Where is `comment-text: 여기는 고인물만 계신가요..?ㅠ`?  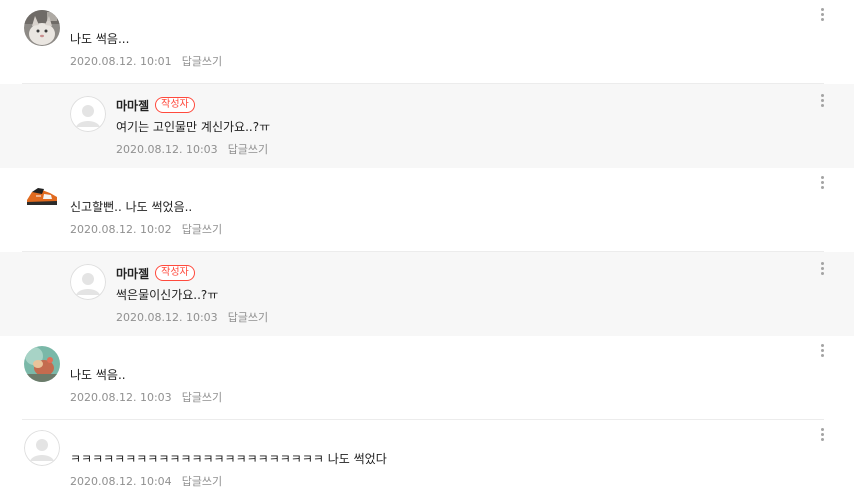
comment-text: 여기는 고인물만 계신가요..?ㅠ is located at coordinates (193, 127).